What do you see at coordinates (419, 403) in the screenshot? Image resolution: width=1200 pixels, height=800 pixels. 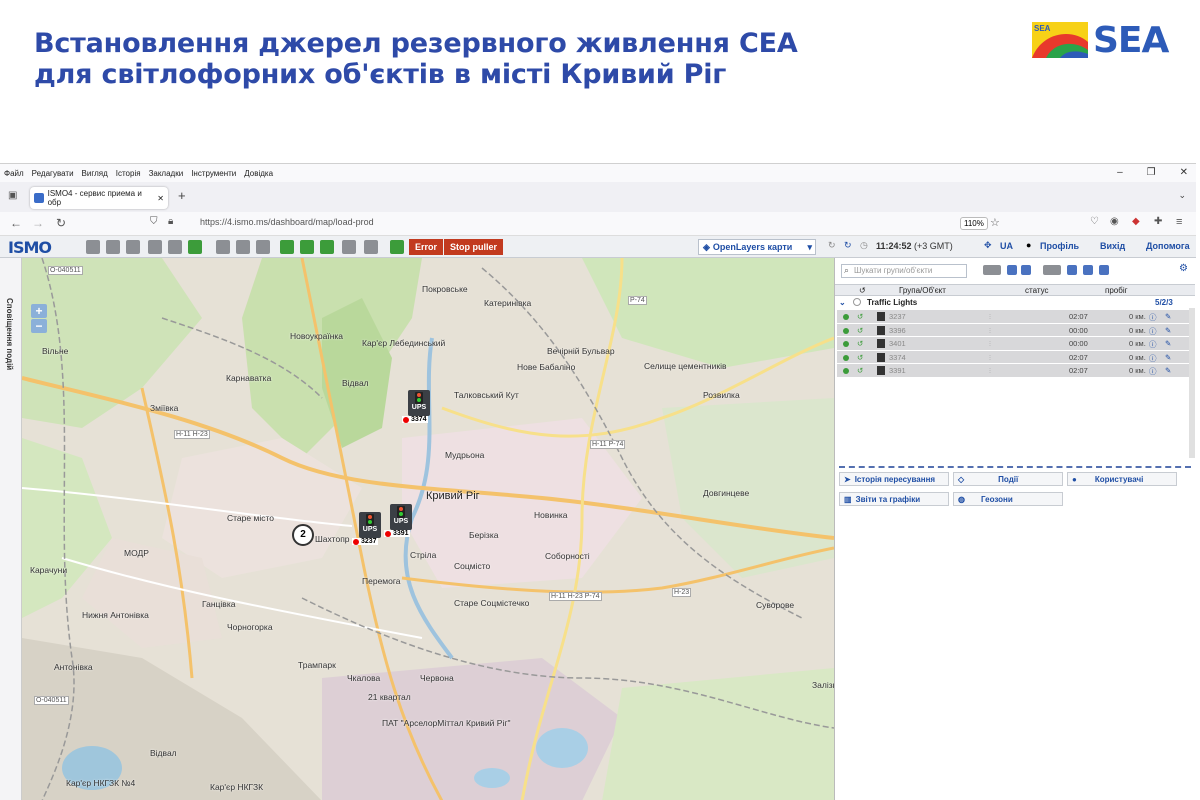 I see `ups-marker-3374: UPS` at bounding box center [419, 403].